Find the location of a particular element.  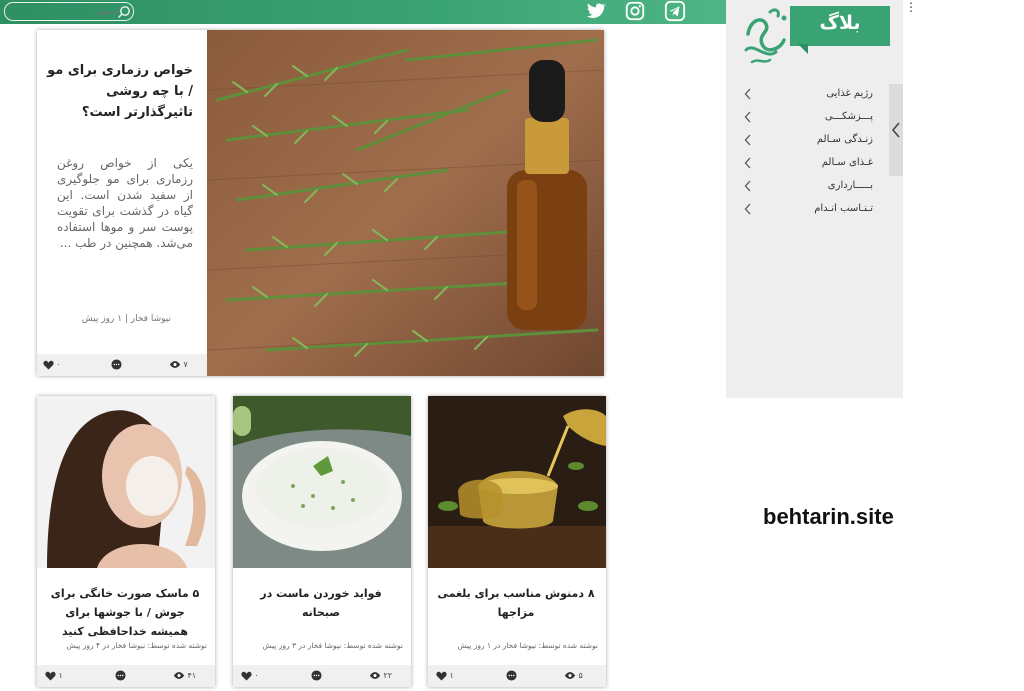

featured-post-stats: ۰ ۷ is located at coordinates (122, 365).